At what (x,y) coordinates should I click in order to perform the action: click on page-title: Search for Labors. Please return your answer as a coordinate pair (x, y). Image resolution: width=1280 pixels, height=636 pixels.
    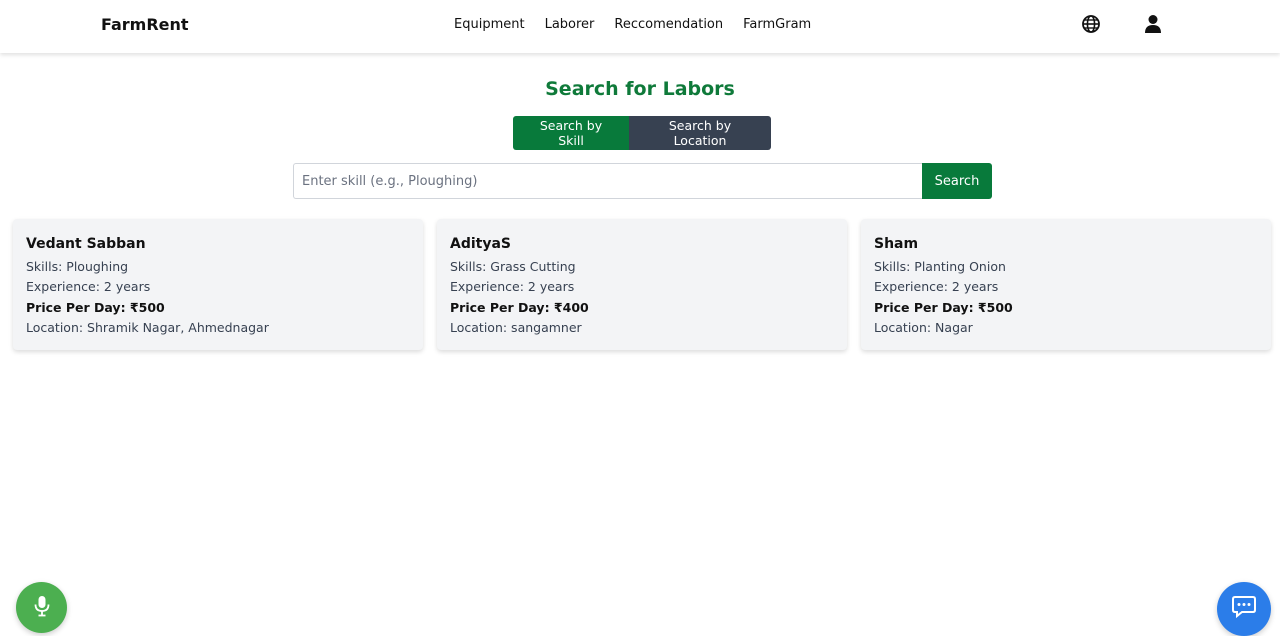
    Looking at the image, I should click on (640, 89).